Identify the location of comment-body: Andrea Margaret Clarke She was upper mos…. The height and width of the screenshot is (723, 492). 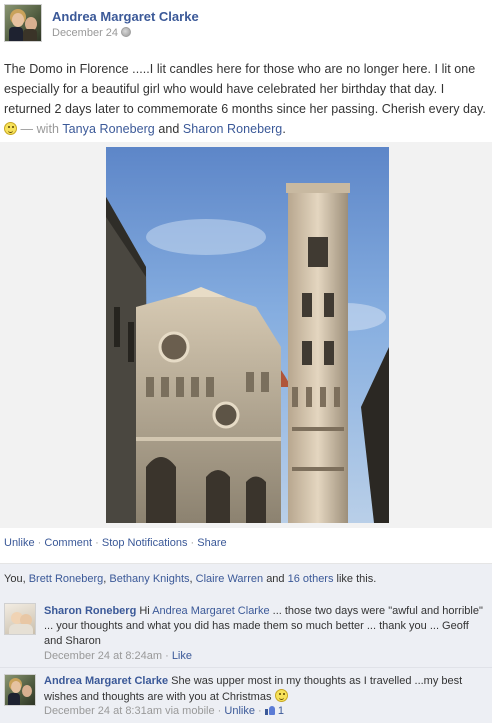
(264, 689).